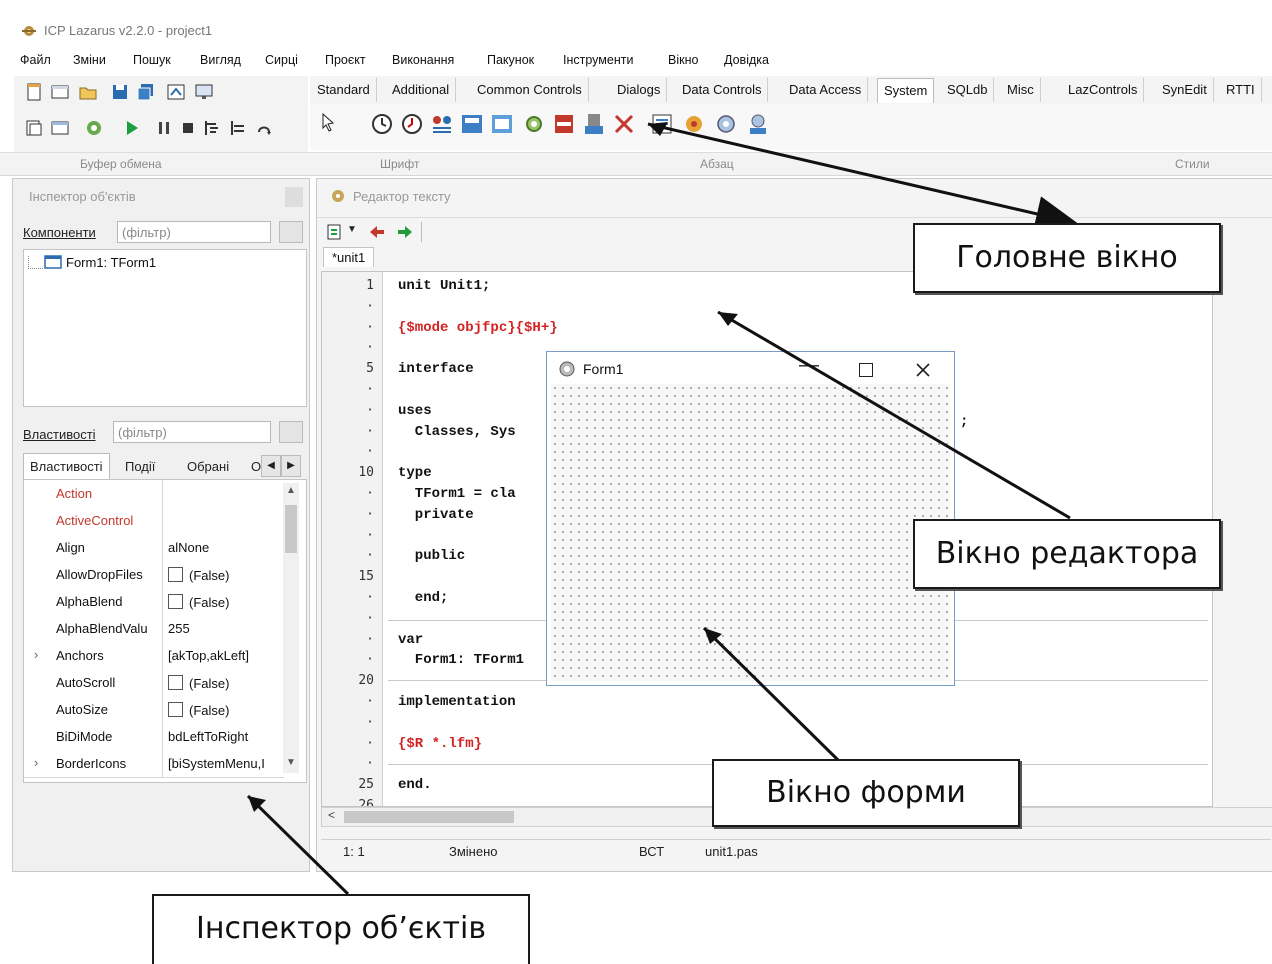  What do you see at coordinates (598, 60) in the screenshot?
I see `menu-tools: Інструменти` at bounding box center [598, 60].